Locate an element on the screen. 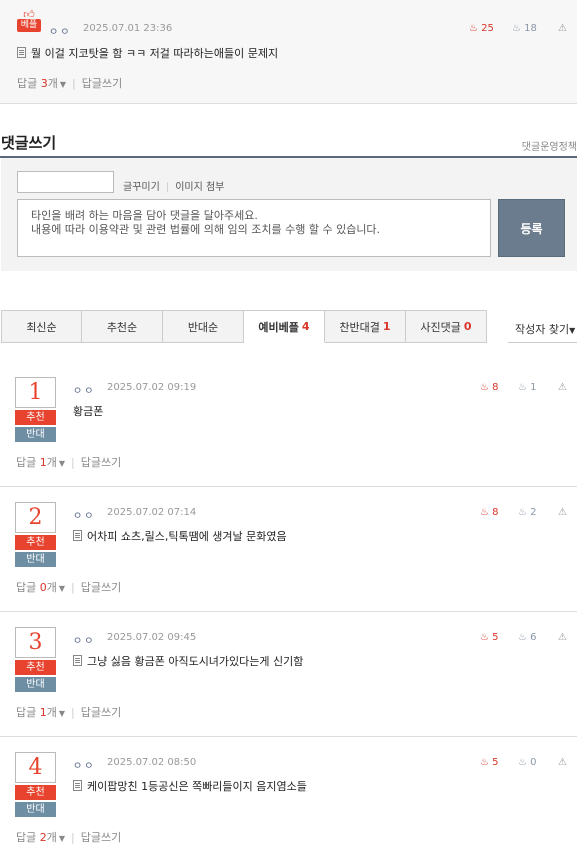 Image resolution: width=577 pixels, height=849 pixels. rank-number: 1 is located at coordinates (35, 392).